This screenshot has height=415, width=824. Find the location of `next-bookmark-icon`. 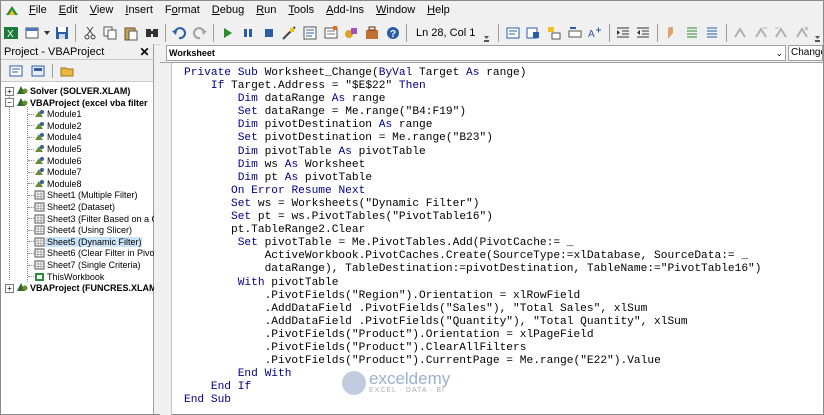

next-bookmark-icon is located at coordinates (760, 33).